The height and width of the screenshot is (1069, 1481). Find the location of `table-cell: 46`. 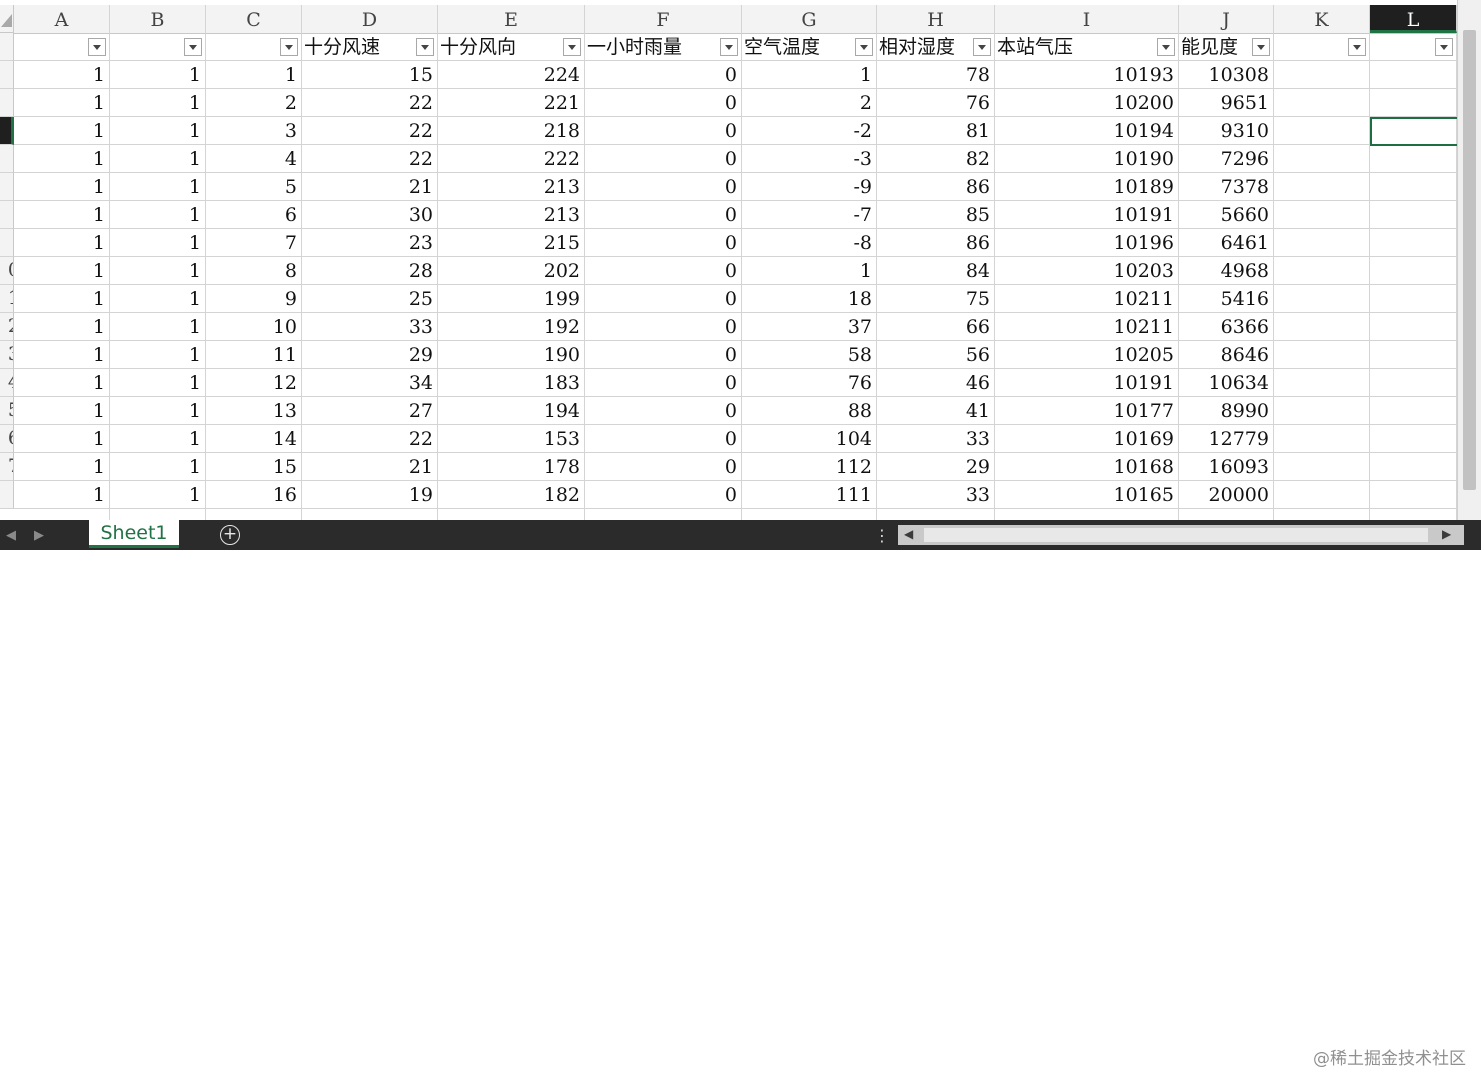

table-cell: 46 is located at coordinates (936, 383).